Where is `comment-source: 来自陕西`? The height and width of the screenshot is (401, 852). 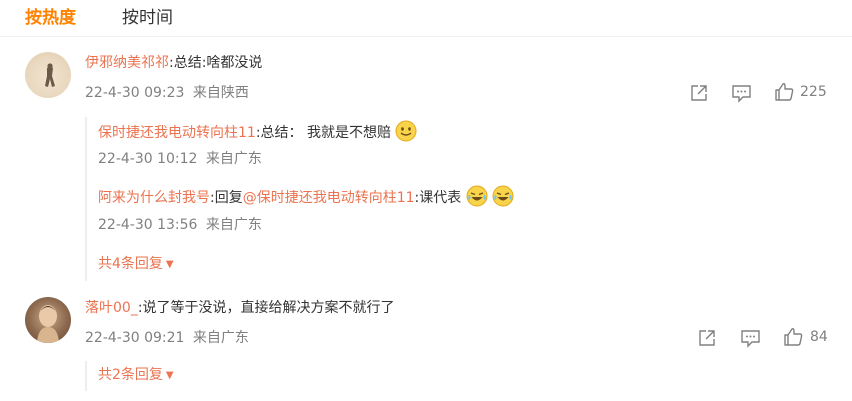 comment-source: 来自陕西 is located at coordinates (220, 93).